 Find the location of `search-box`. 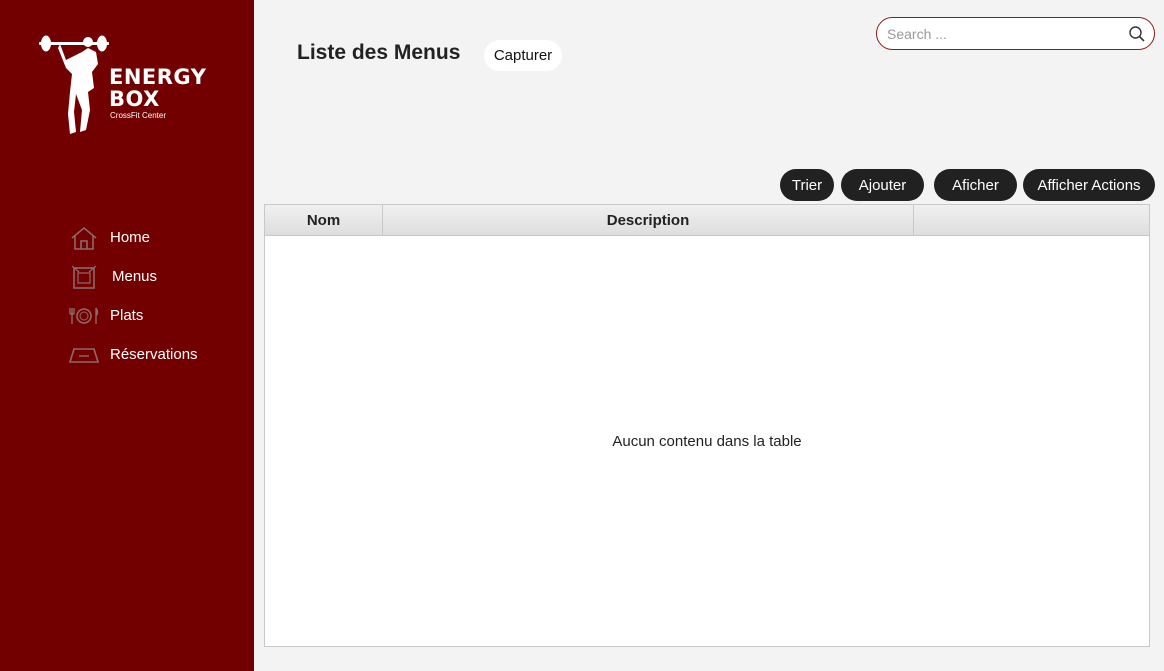

search-box is located at coordinates (1015, 33).